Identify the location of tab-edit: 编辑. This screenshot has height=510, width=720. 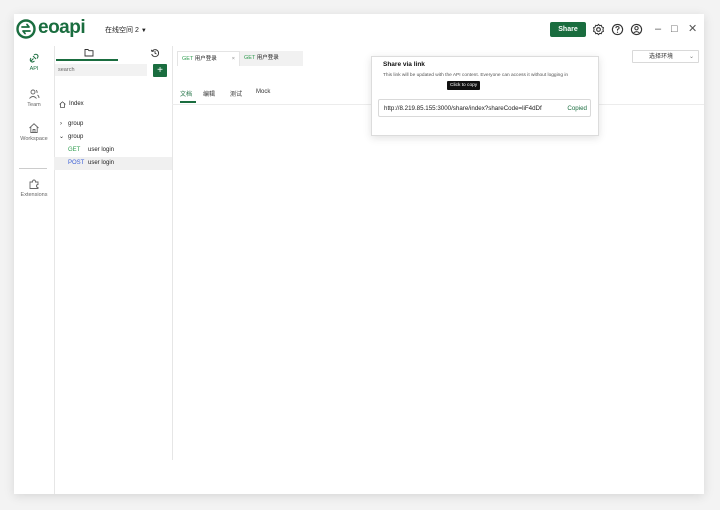
(209, 93).